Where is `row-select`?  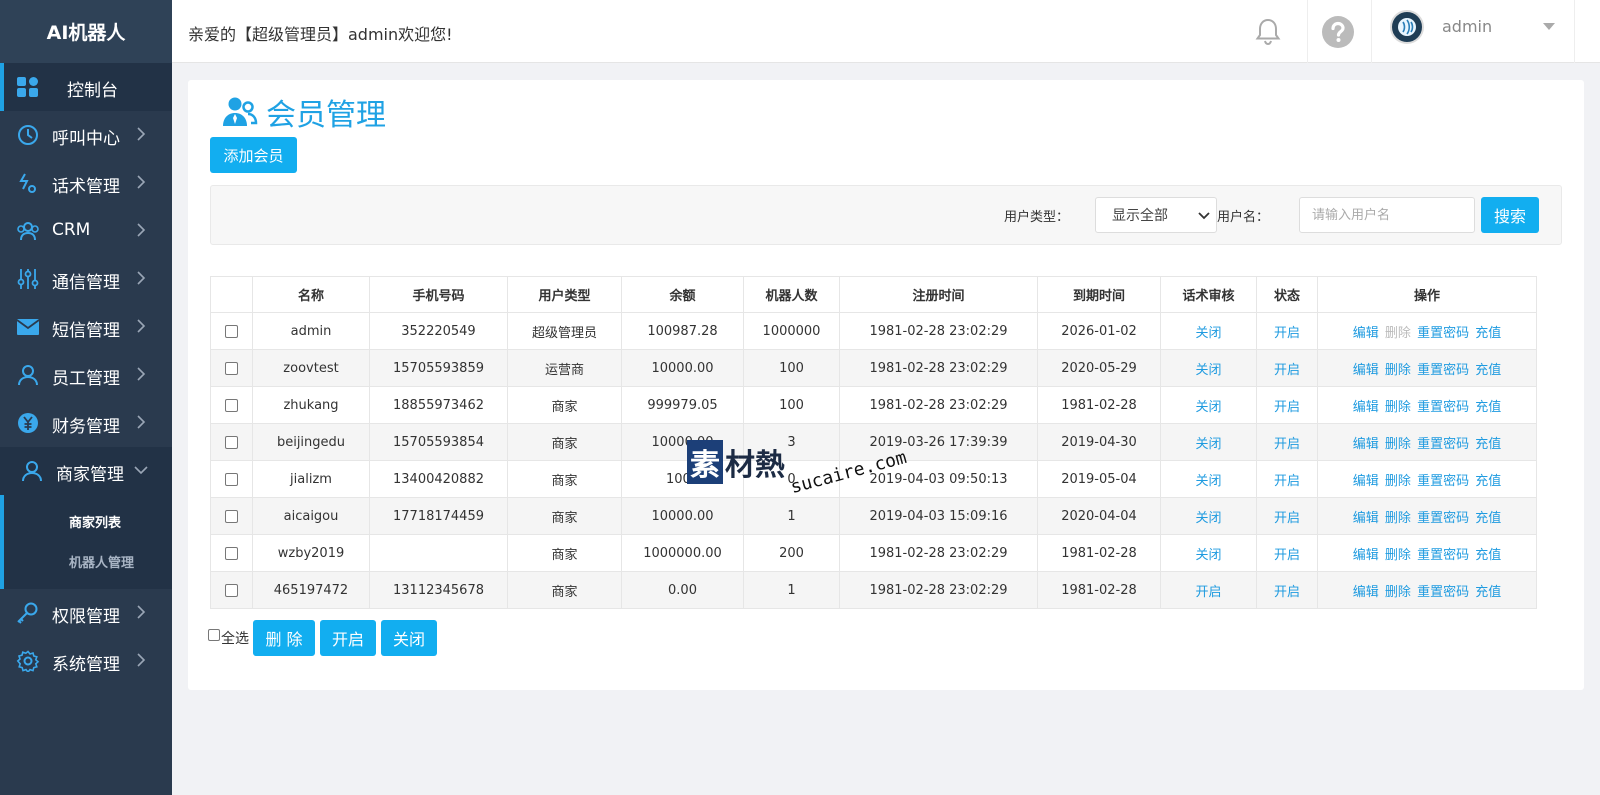 row-select is located at coordinates (231, 331).